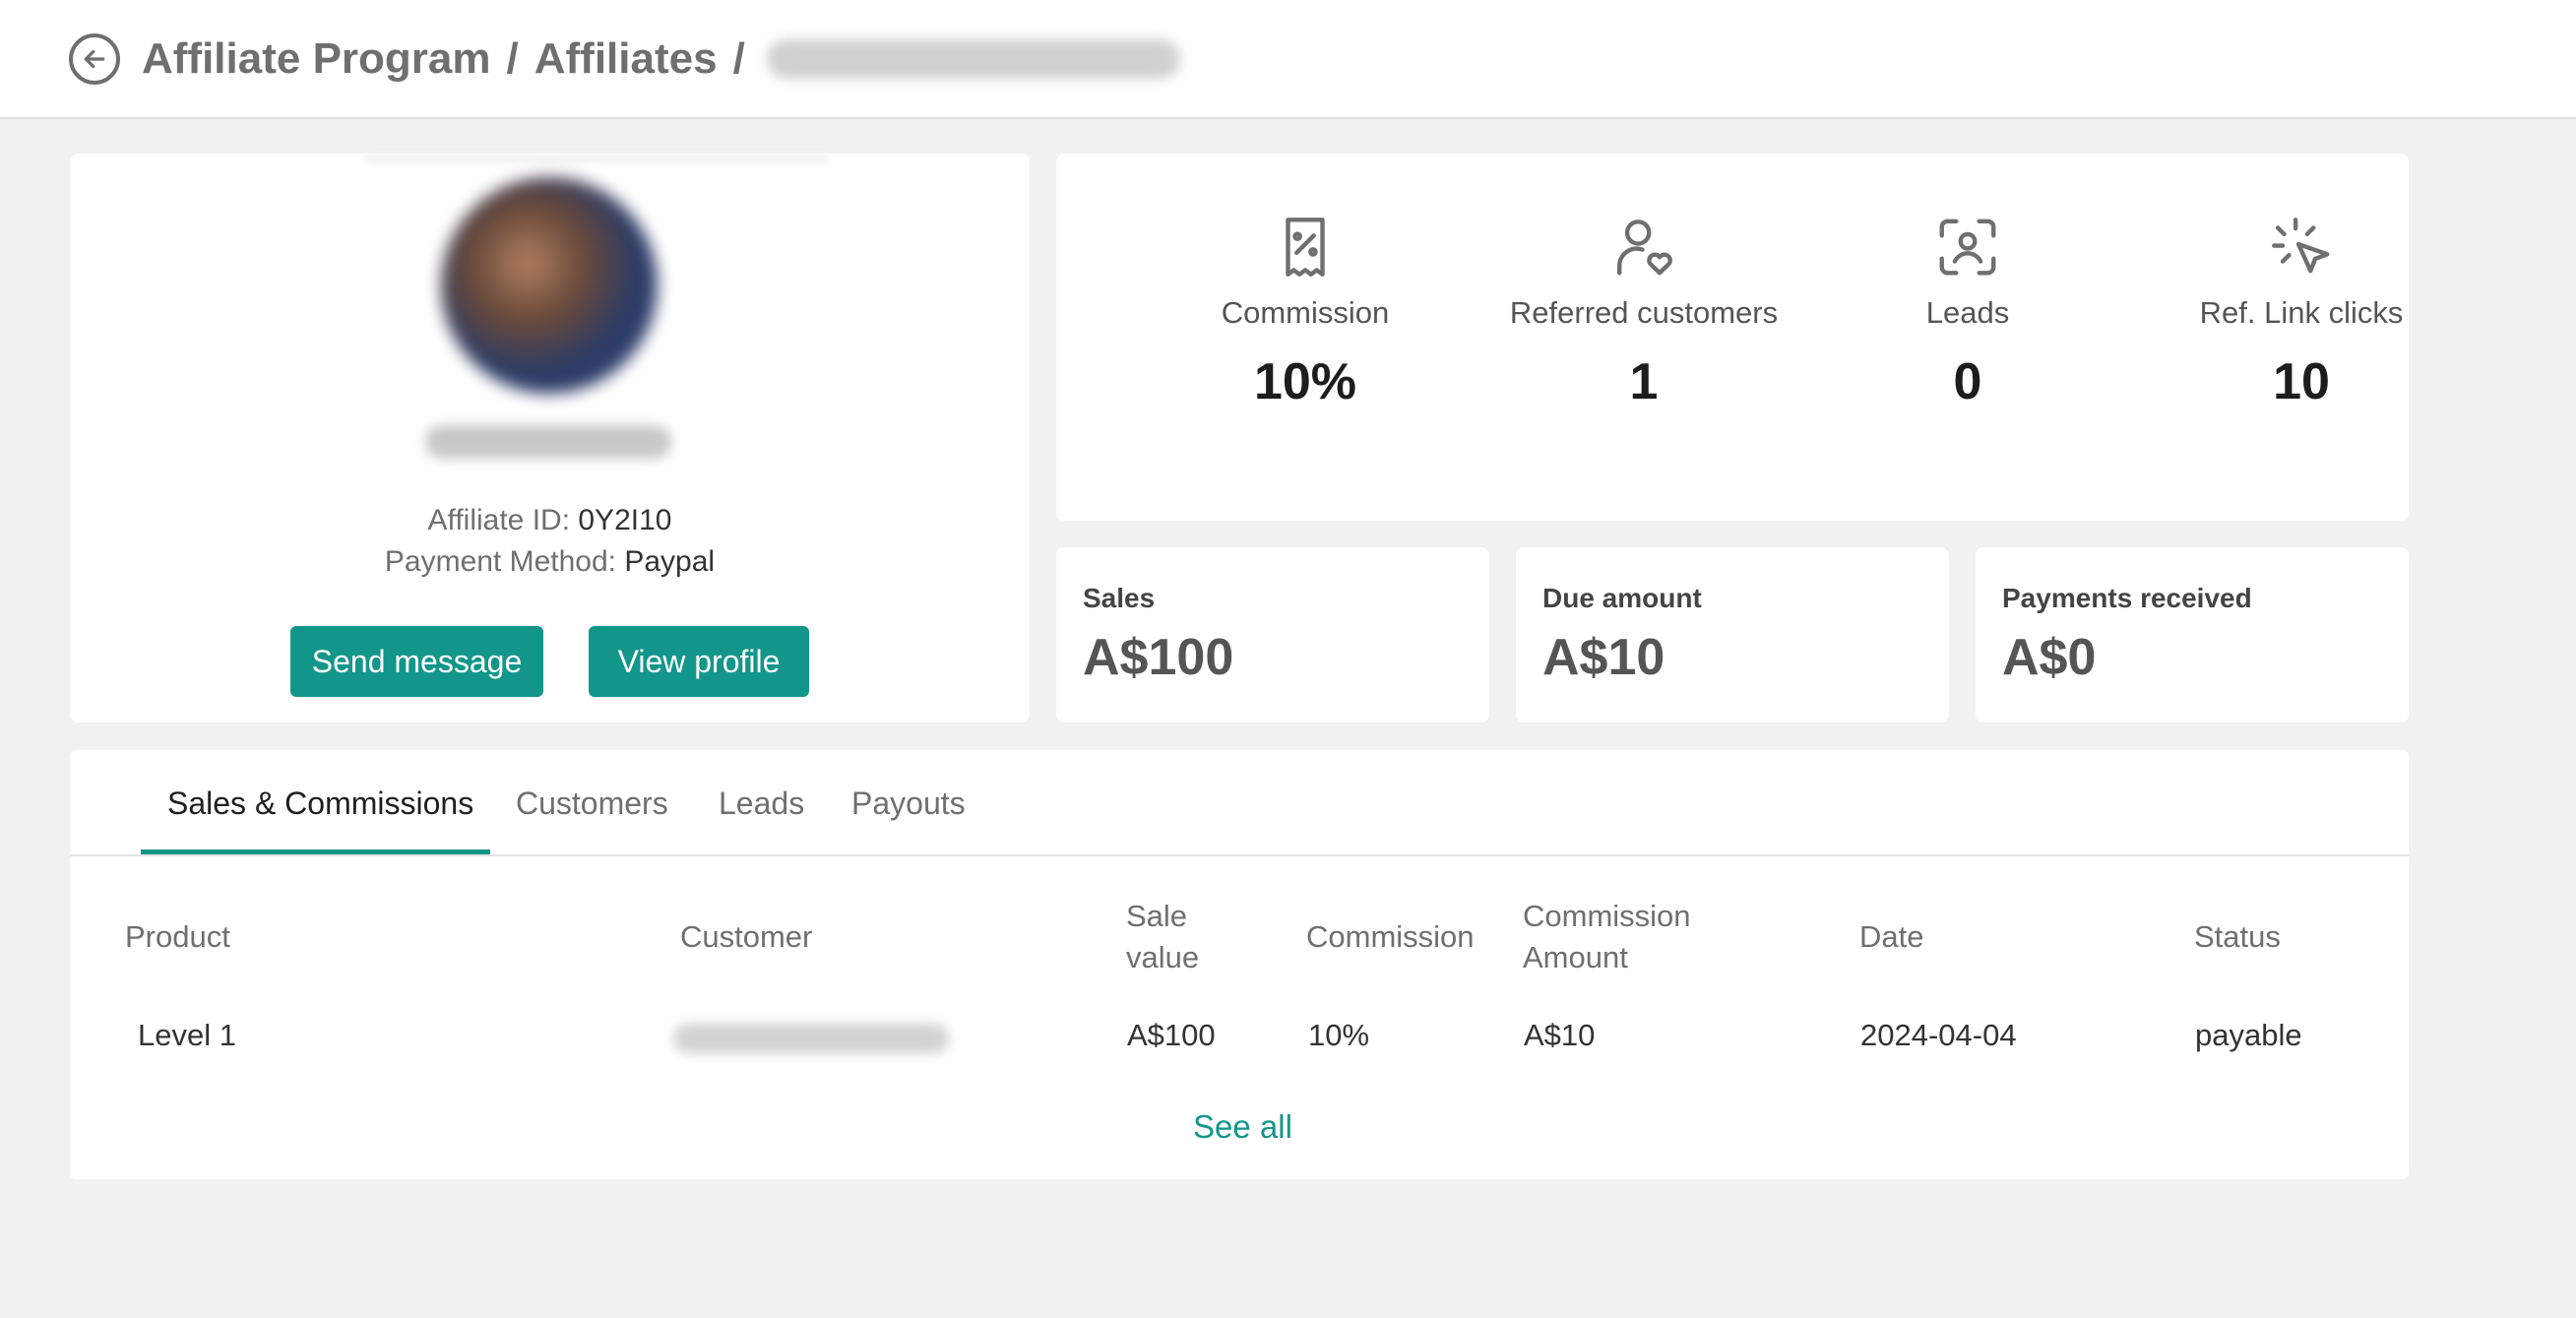 This screenshot has width=2576, height=1318. Describe the element at coordinates (187, 1035) in the screenshot. I see `cell-product: Level 1` at that location.